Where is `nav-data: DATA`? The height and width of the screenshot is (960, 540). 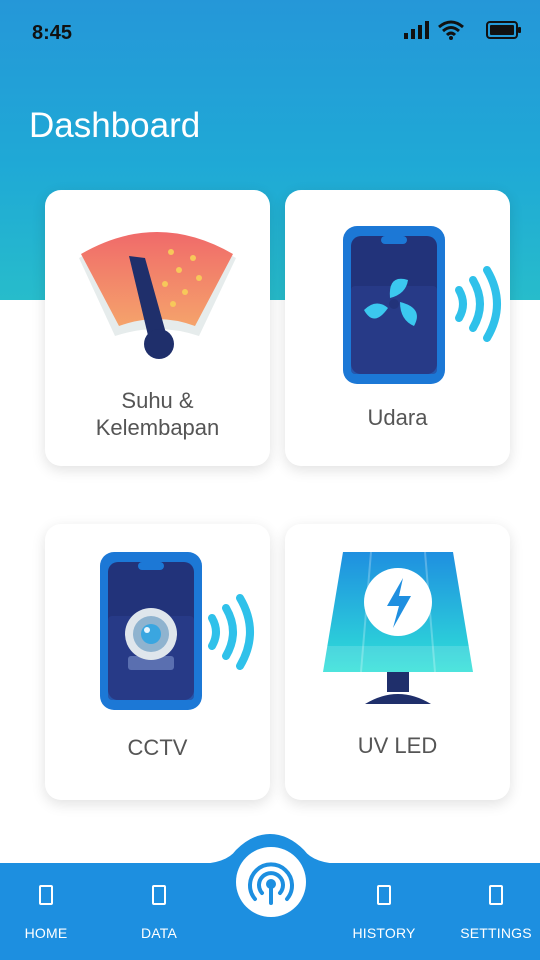 nav-data: DATA is located at coordinates (159, 911).